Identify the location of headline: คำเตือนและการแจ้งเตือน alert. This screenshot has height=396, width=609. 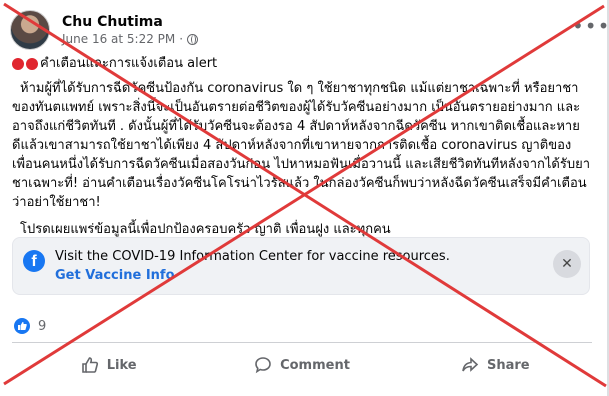
(129, 63).